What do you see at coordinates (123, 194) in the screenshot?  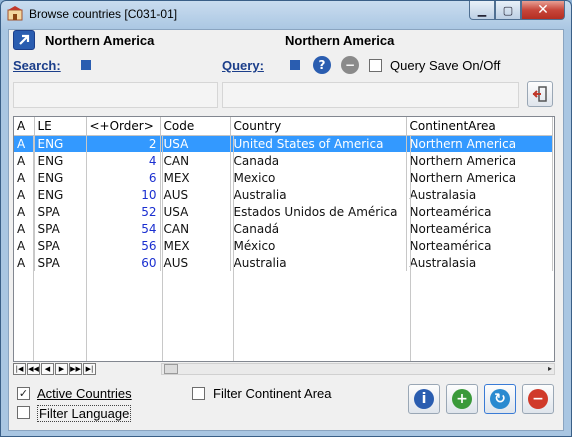 I see `cell-order: 10` at bounding box center [123, 194].